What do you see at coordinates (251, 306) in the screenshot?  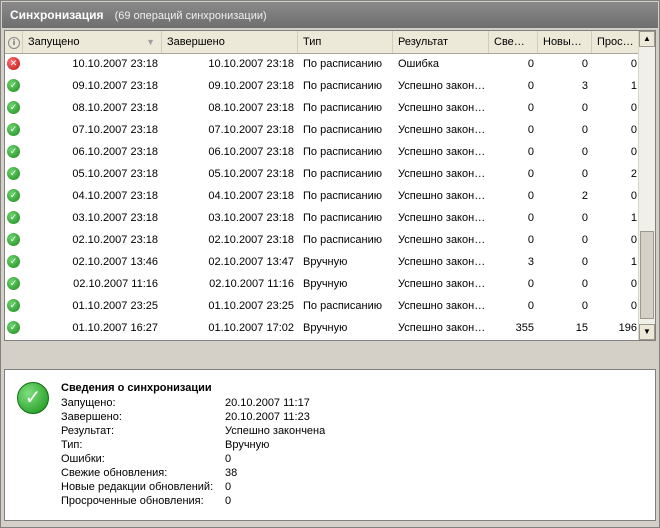 I see `cell-end: 01.10.2007 23:25` at bounding box center [251, 306].